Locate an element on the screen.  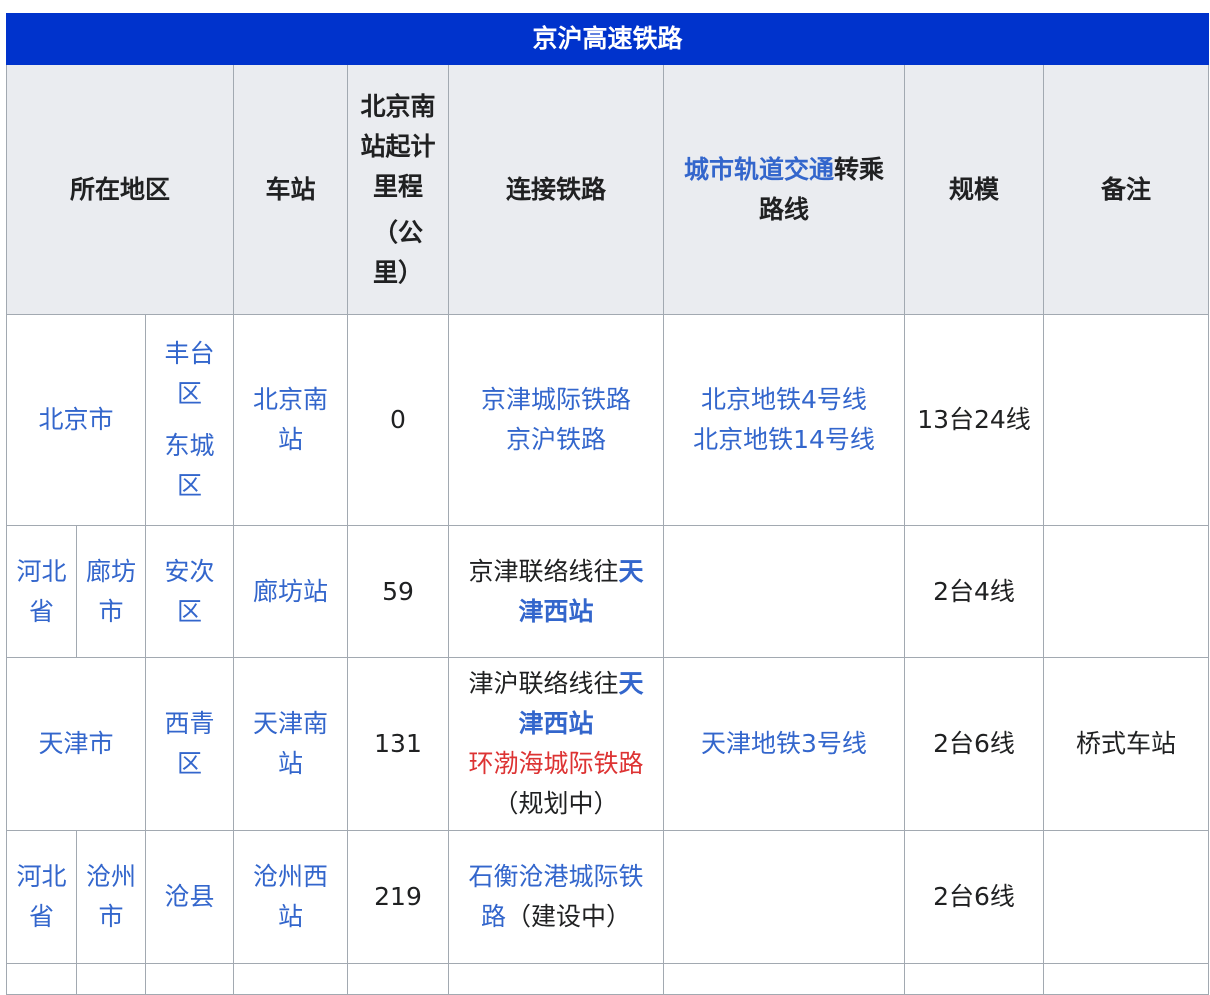
header-transfer: 城市轨道交通转乘路线 is located at coordinates (784, 189).